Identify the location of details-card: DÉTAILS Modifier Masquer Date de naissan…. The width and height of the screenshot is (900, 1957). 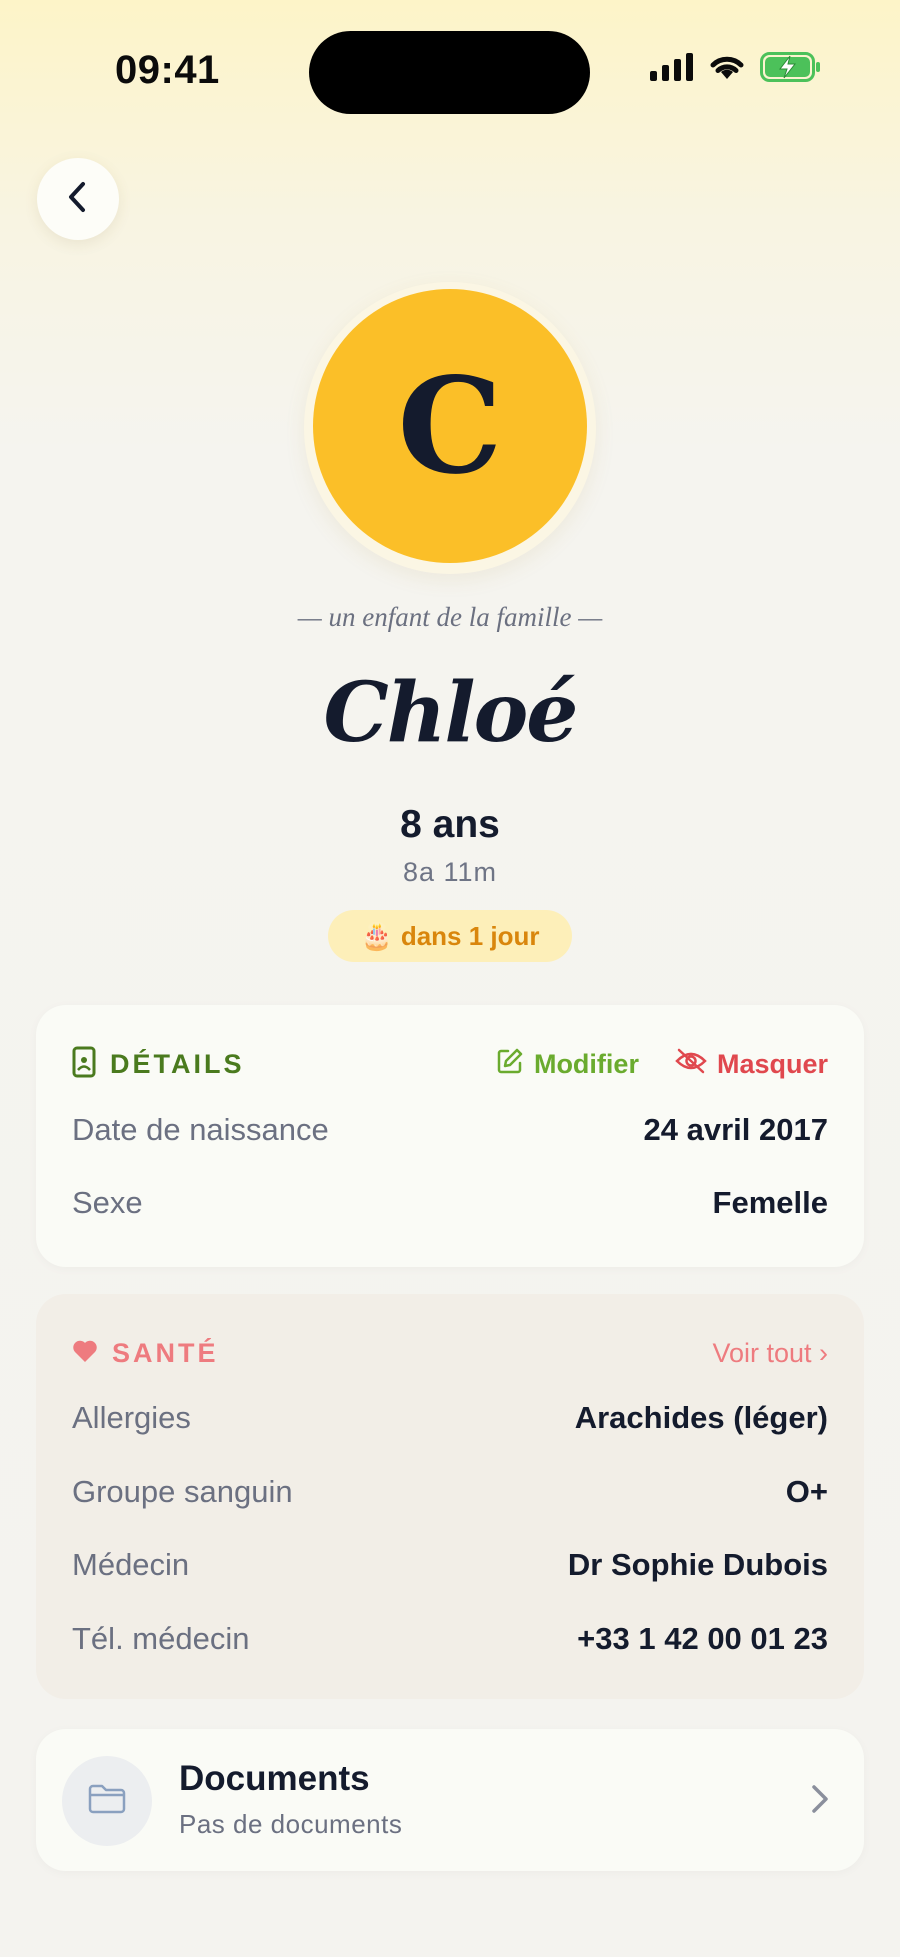
(450, 1136).